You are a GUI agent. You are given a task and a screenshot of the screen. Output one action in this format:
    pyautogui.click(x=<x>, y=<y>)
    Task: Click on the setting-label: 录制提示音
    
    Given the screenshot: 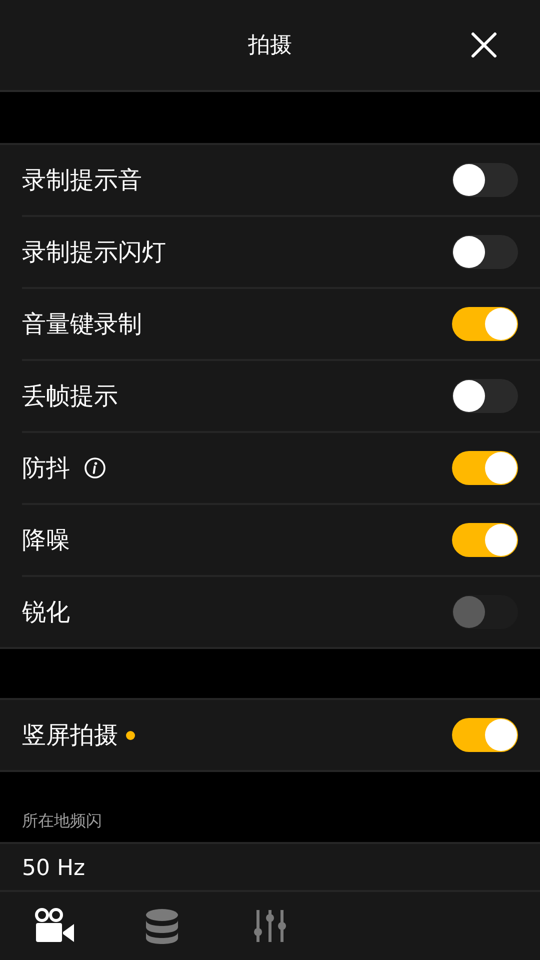 What is the action you would take?
    pyautogui.click(x=82, y=180)
    